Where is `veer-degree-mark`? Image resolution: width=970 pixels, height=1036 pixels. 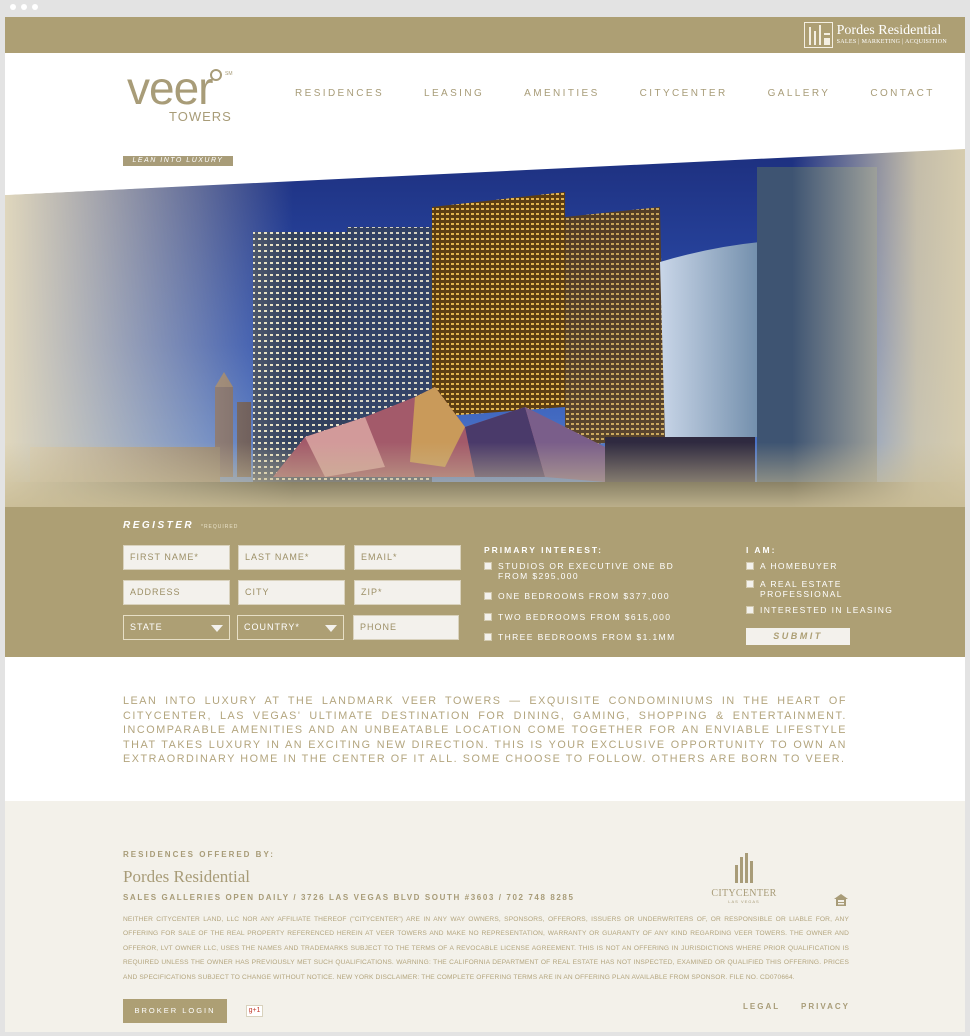 veer-degree-mark is located at coordinates (216, 75).